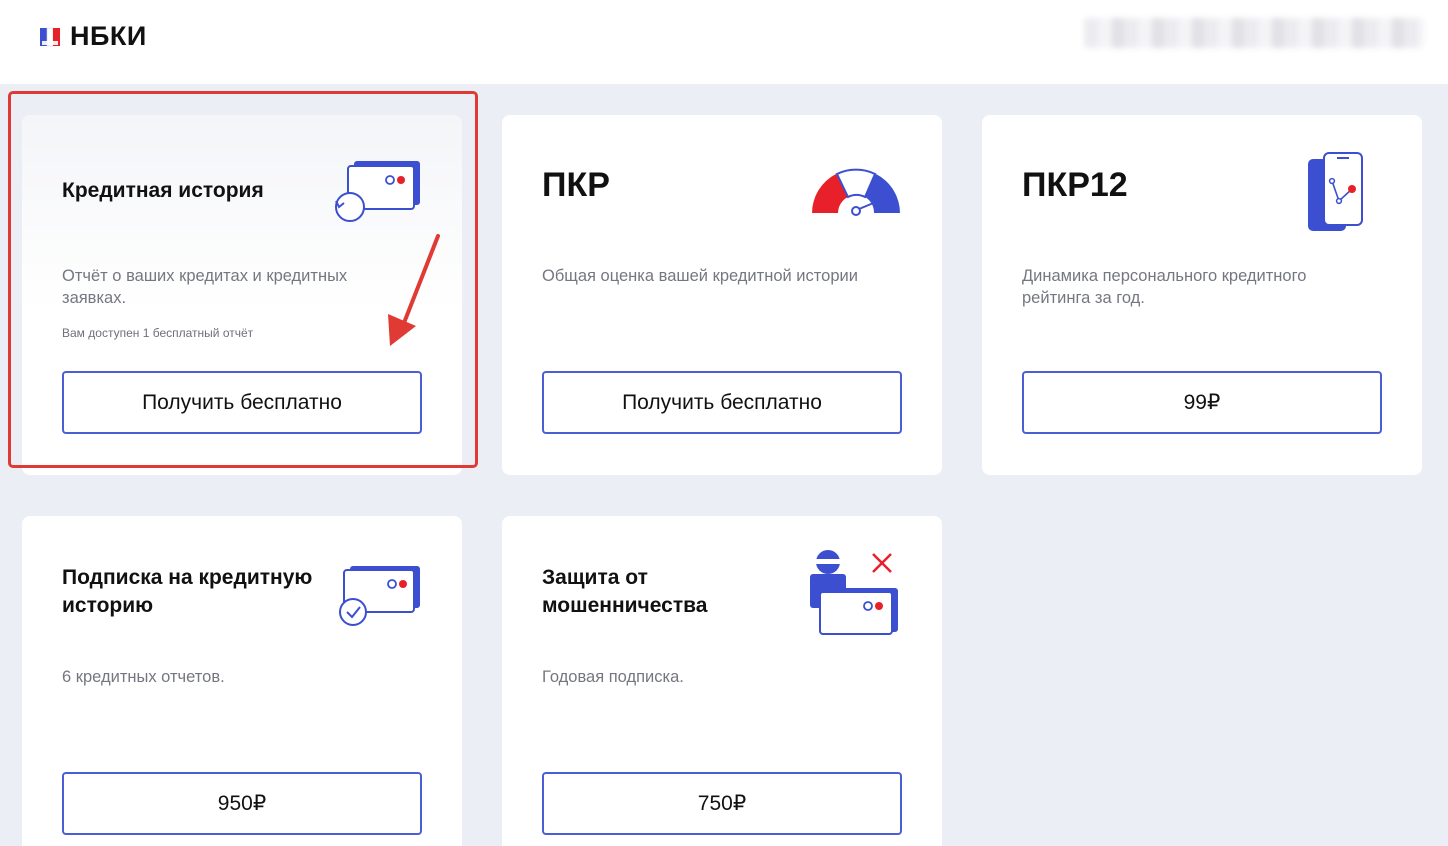  I want to click on card-description: Общая оценка вашей кредитной истории, so click(700, 276).